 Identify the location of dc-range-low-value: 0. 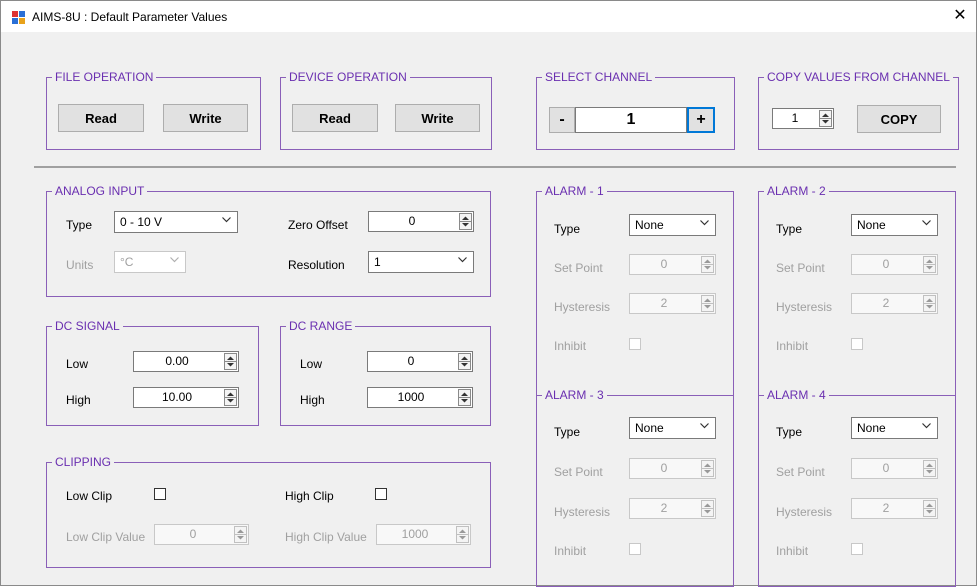
(411, 361).